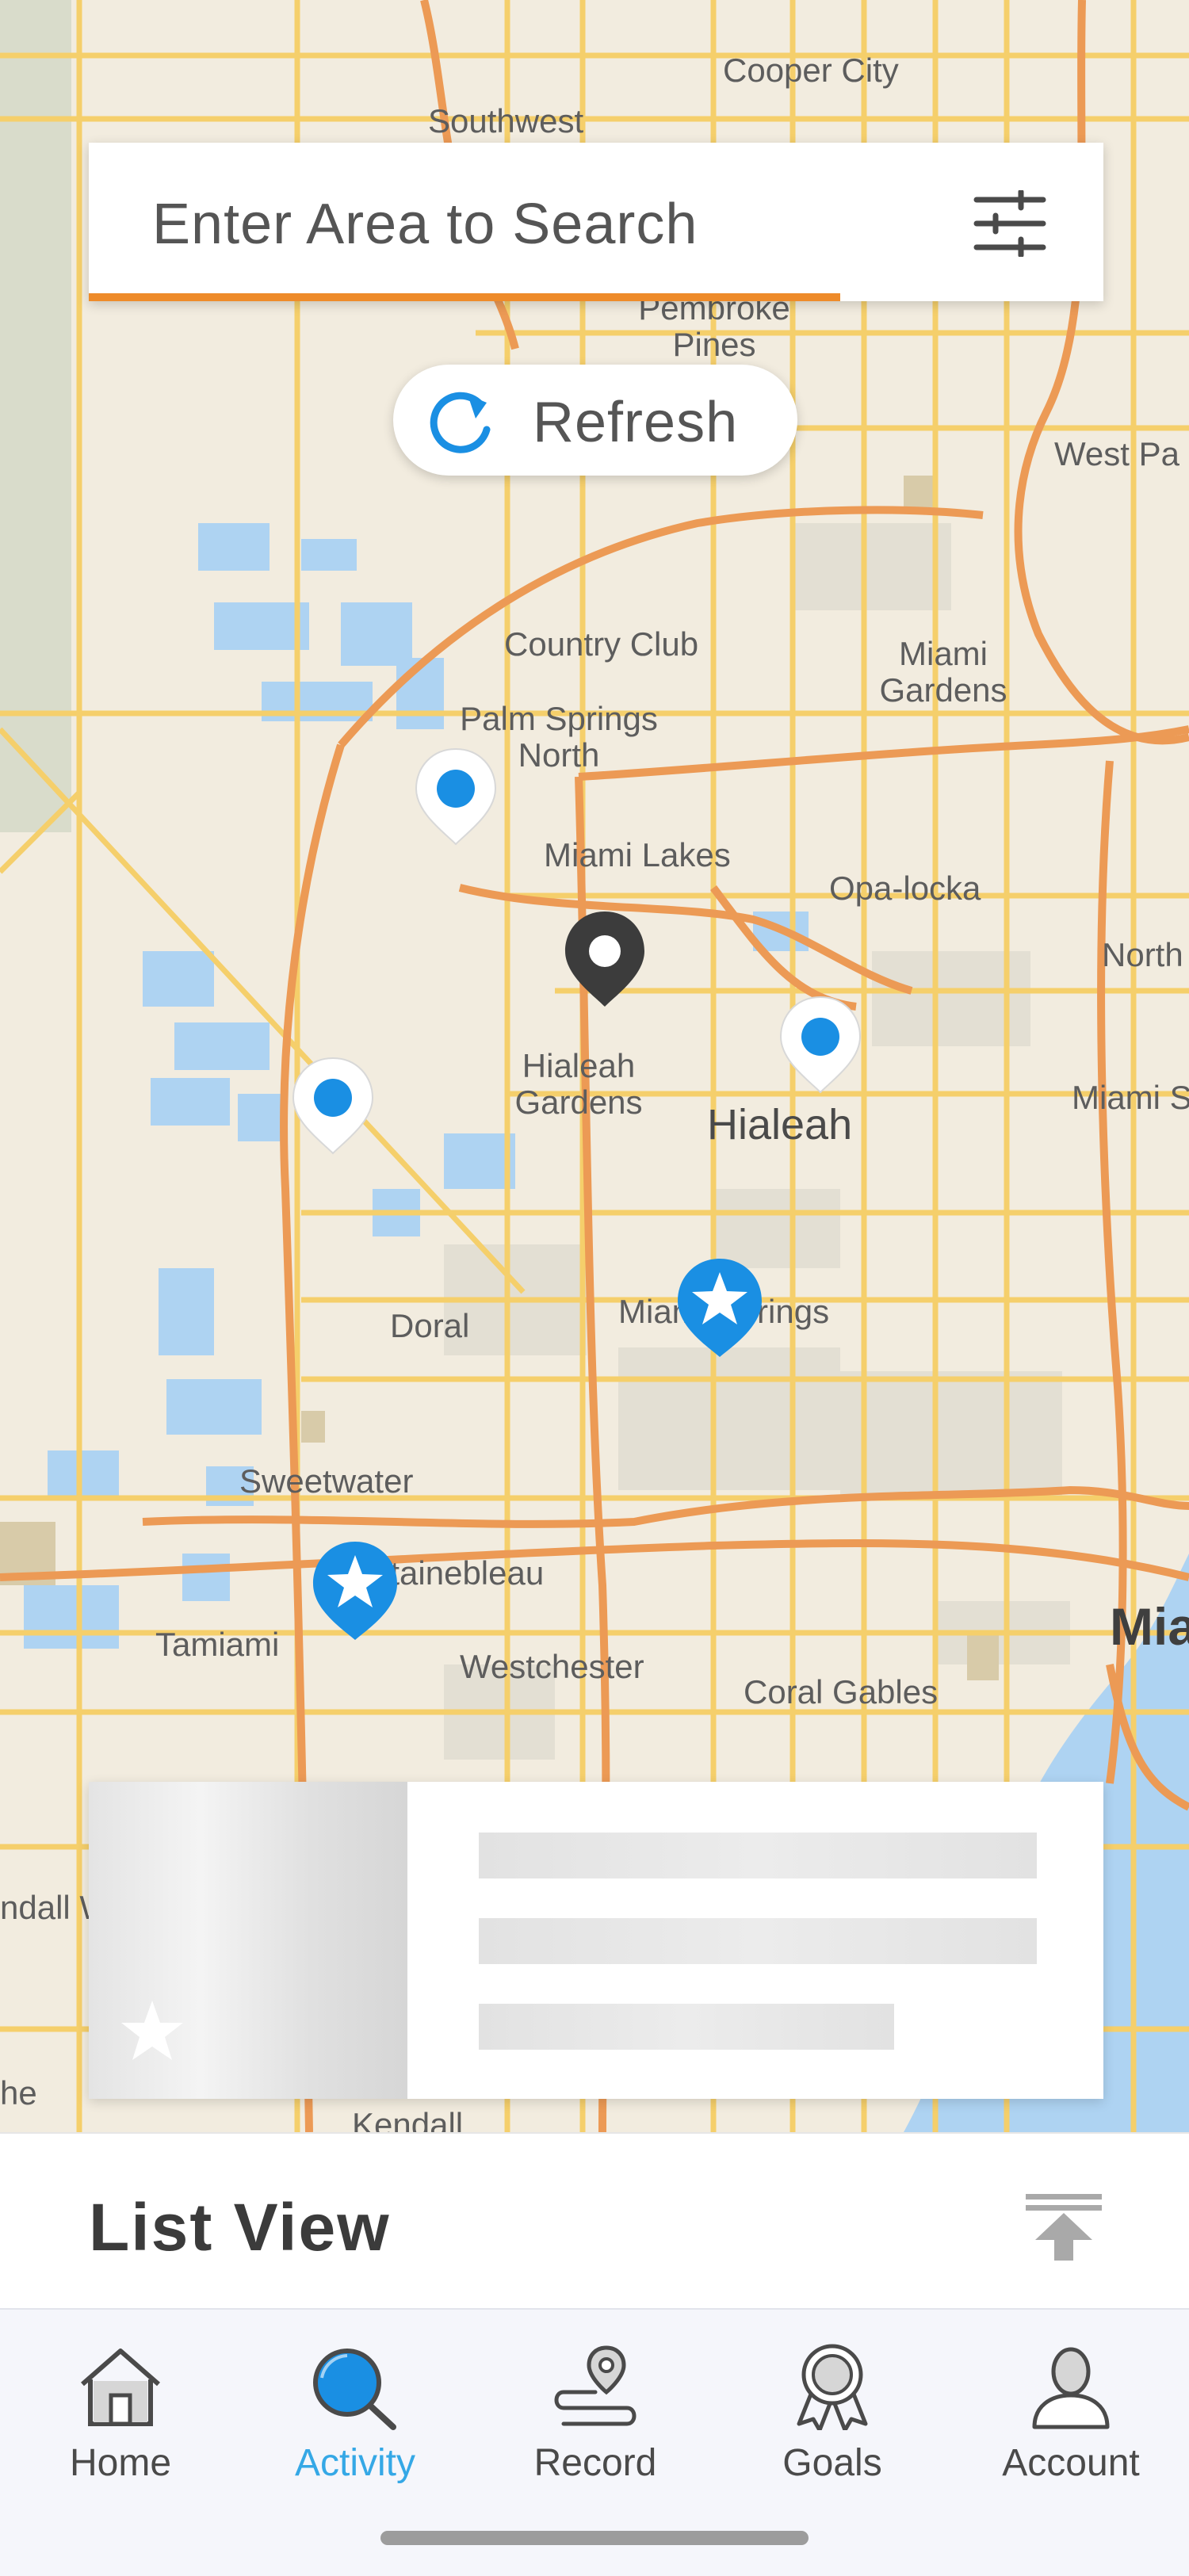 This screenshot has width=1189, height=2576. Describe the element at coordinates (425, 225) in the screenshot. I see `search-input: Enter Area to Search` at that location.